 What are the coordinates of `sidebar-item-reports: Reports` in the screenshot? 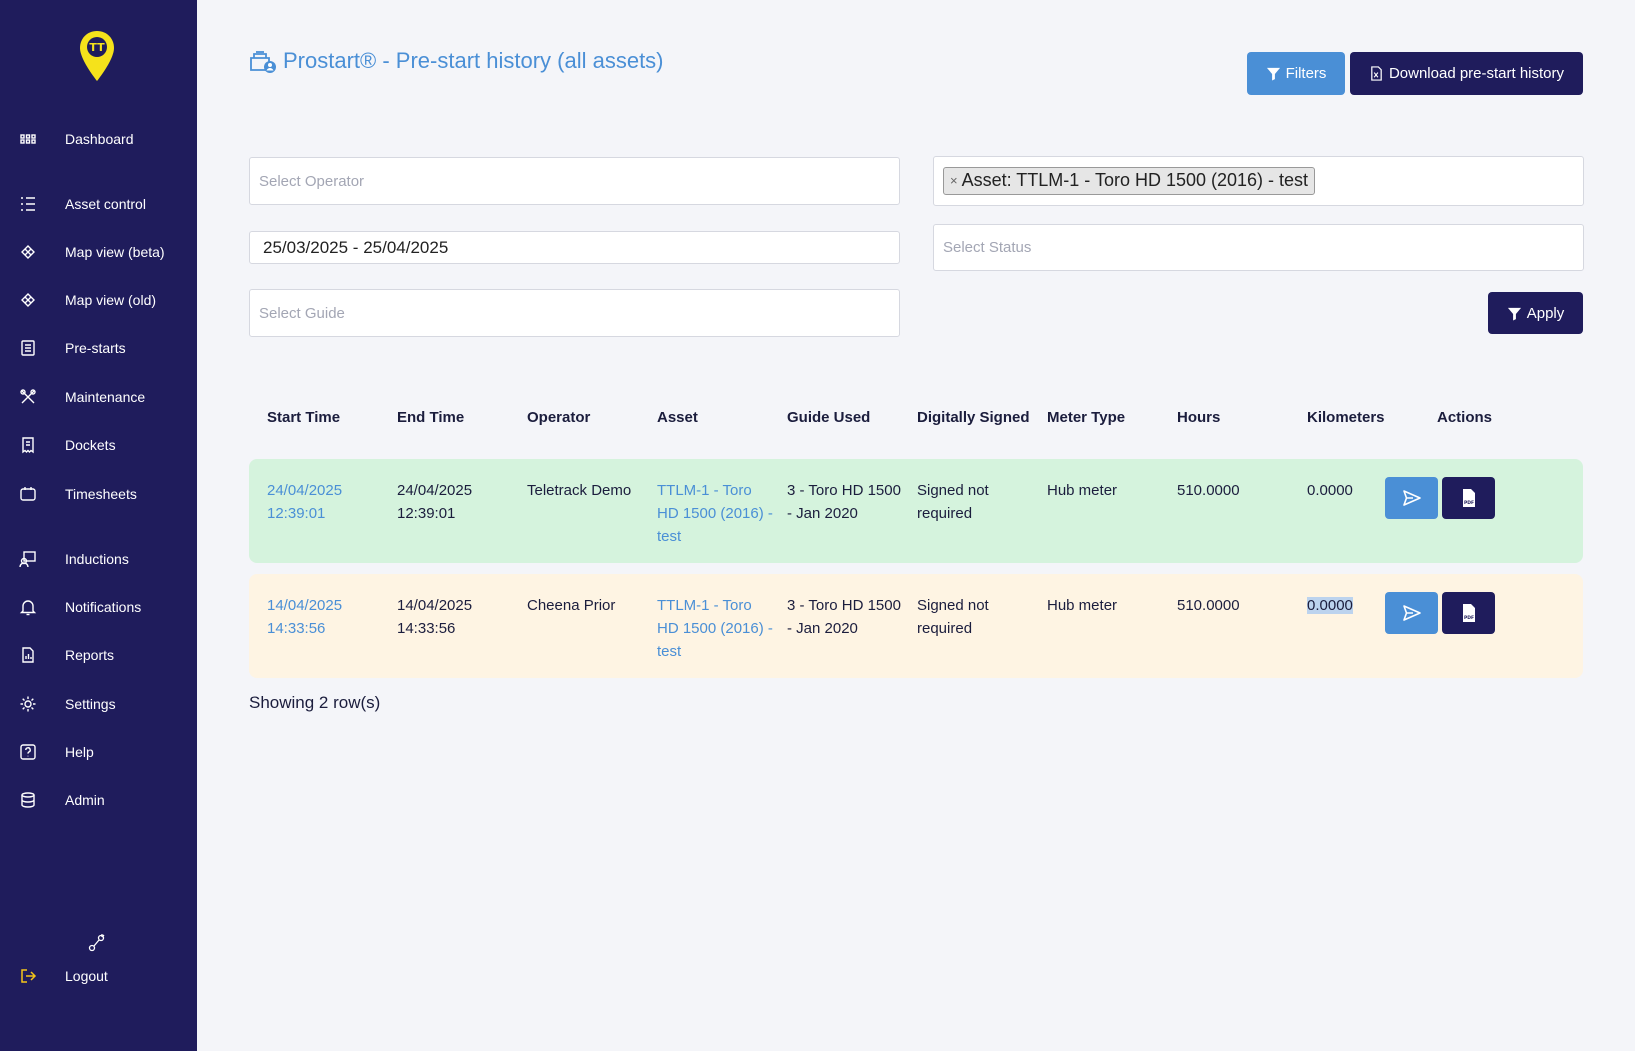 It's located at (98, 655).